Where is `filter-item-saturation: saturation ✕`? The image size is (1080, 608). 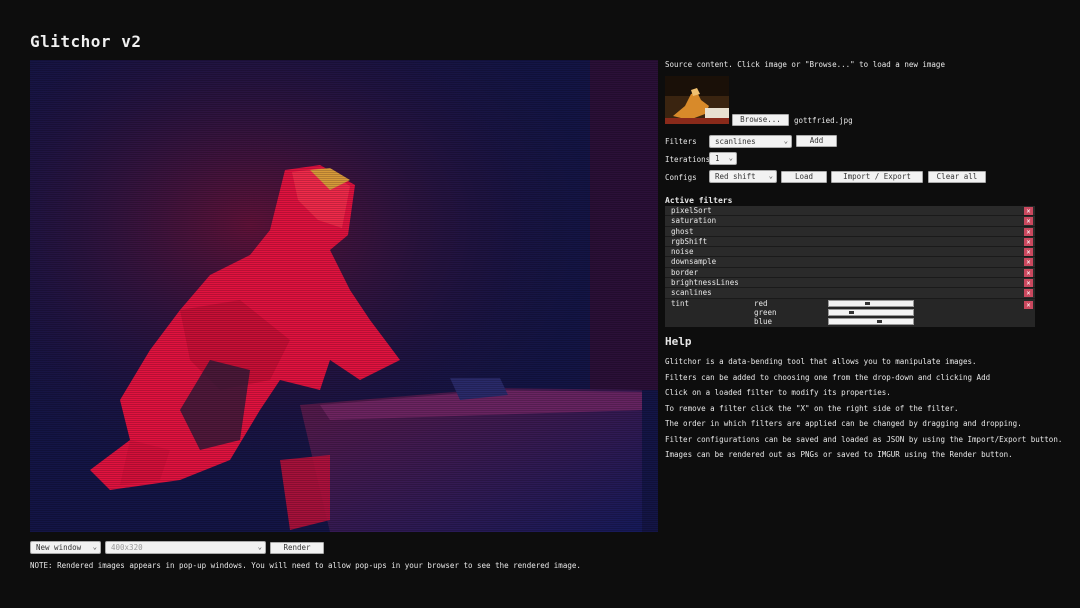 filter-item-saturation: saturation ✕ is located at coordinates (850, 221).